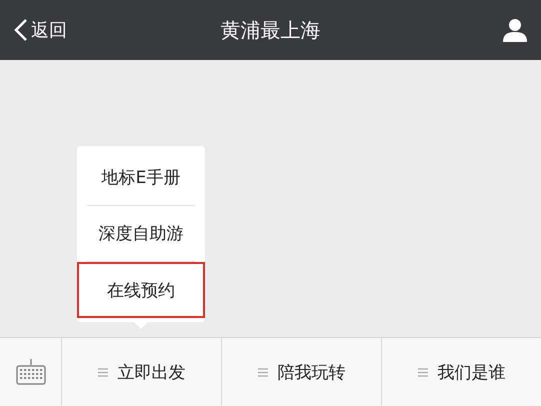 The image size is (541, 406). What do you see at coordinates (31, 372) in the screenshot?
I see `keyboard-icon` at bounding box center [31, 372].